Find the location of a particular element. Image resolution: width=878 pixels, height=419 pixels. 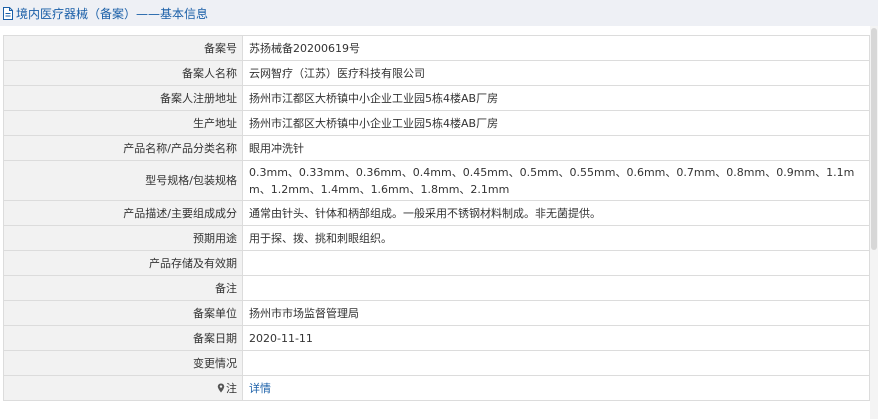

field-label: 产品存储及有效期 is located at coordinates (123, 263).